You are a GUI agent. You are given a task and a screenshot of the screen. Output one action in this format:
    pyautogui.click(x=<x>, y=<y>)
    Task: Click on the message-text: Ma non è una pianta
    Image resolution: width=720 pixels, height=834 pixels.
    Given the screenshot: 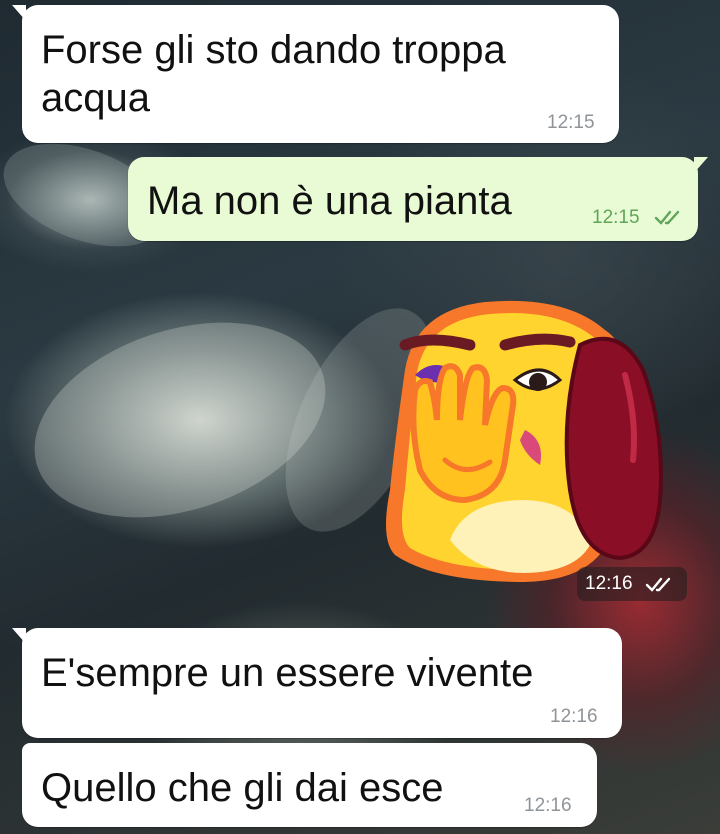 What is the action you would take?
    pyautogui.click(x=329, y=201)
    